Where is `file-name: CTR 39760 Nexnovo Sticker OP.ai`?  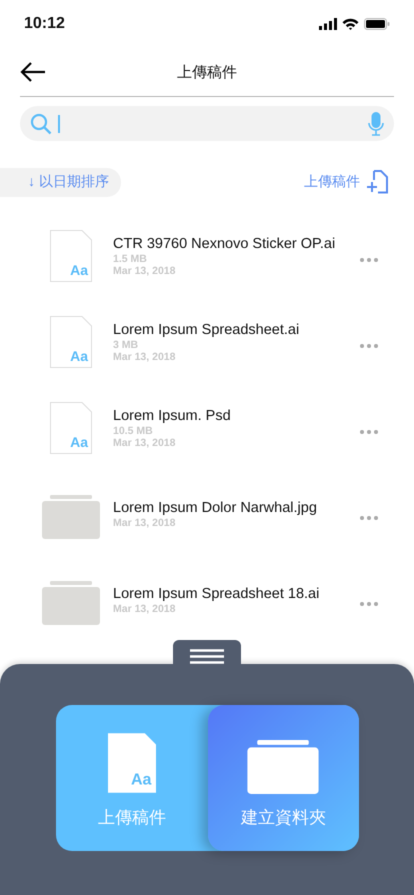
file-name: CTR 39760 Nexnovo Sticker OP.ai is located at coordinates (224, 244).